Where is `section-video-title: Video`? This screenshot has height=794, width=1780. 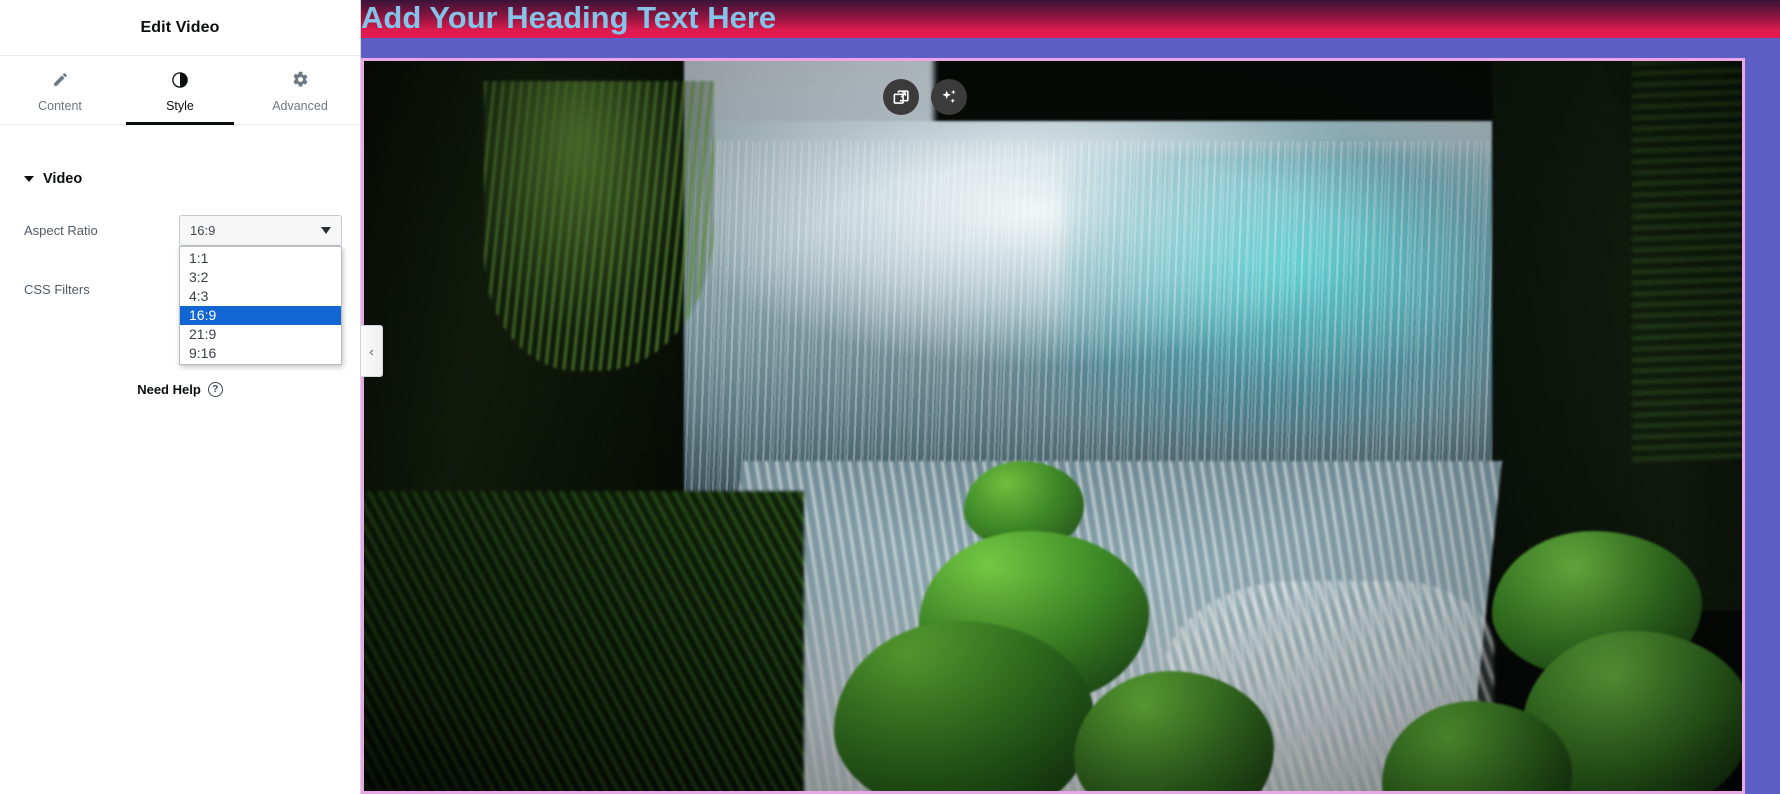 section-video-title: Video is located at coordinates (63, 179).